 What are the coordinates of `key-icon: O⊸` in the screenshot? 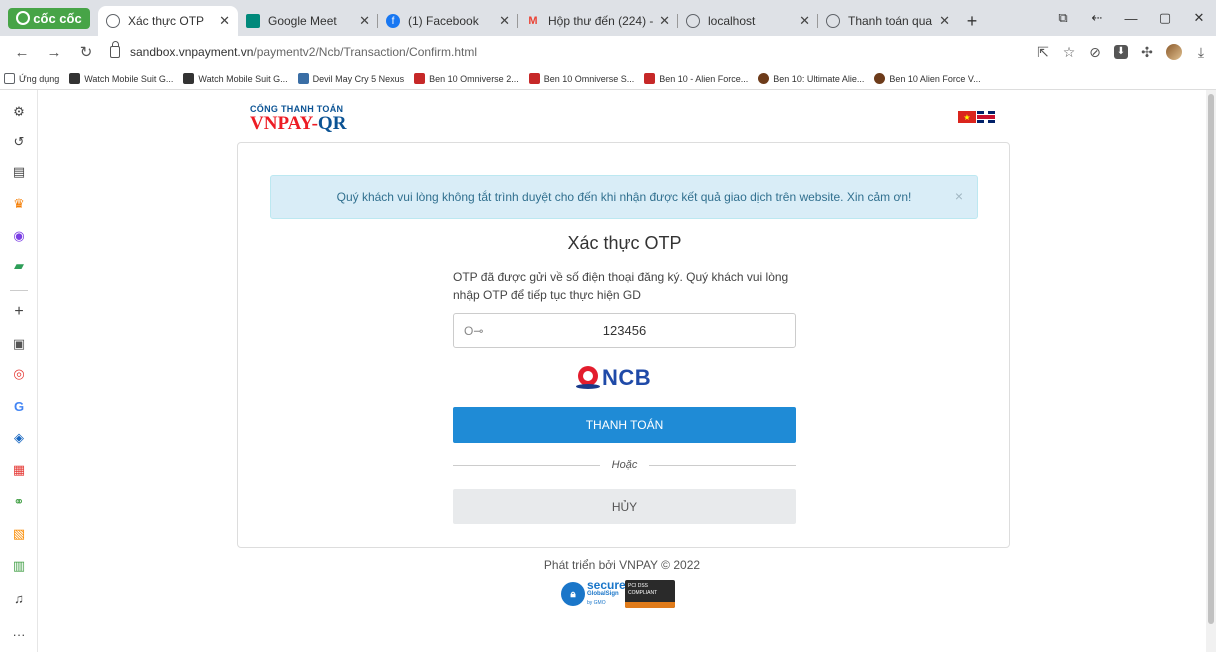 It's located at (474, 331).